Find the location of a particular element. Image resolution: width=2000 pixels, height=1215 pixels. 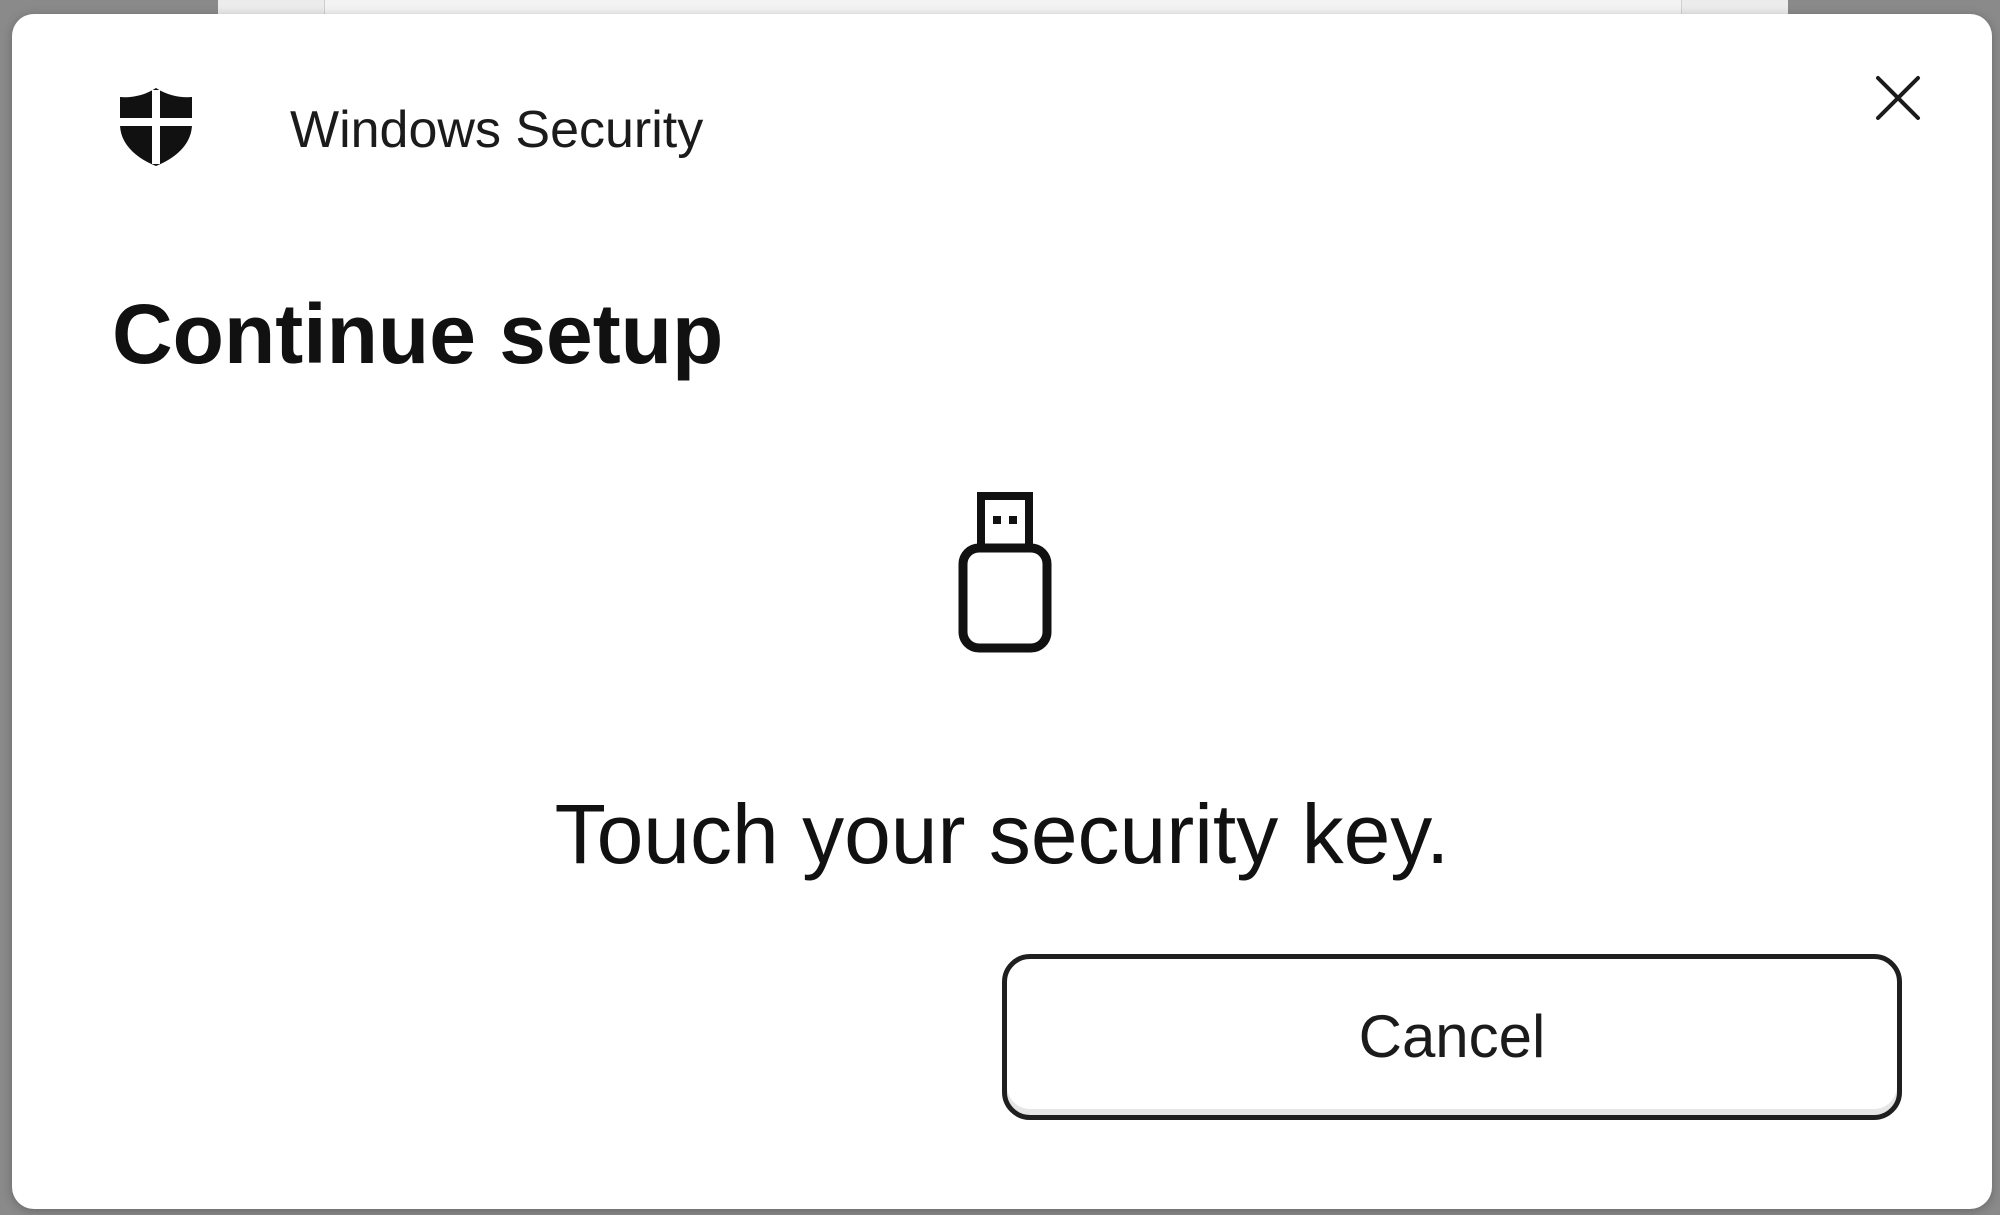

background-window-strip is located at coordinates (1003, 7).